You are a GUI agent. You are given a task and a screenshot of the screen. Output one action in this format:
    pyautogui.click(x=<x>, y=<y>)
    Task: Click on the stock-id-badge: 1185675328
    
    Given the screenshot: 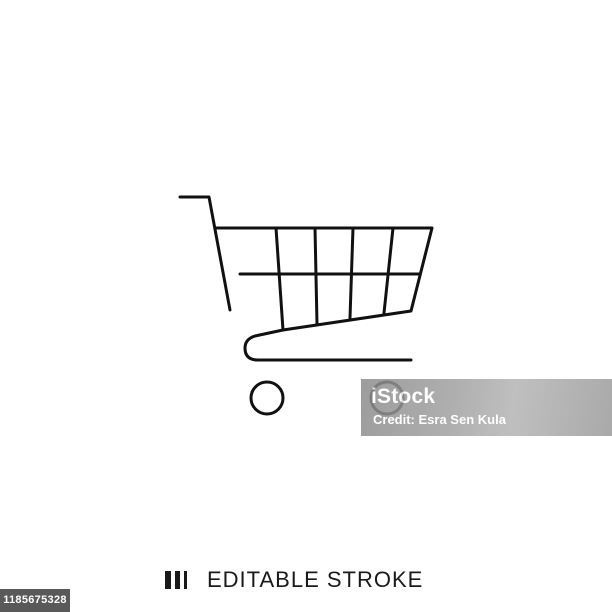 What is the action you would take?
    pyautogui.click(x=35, y=600)
    